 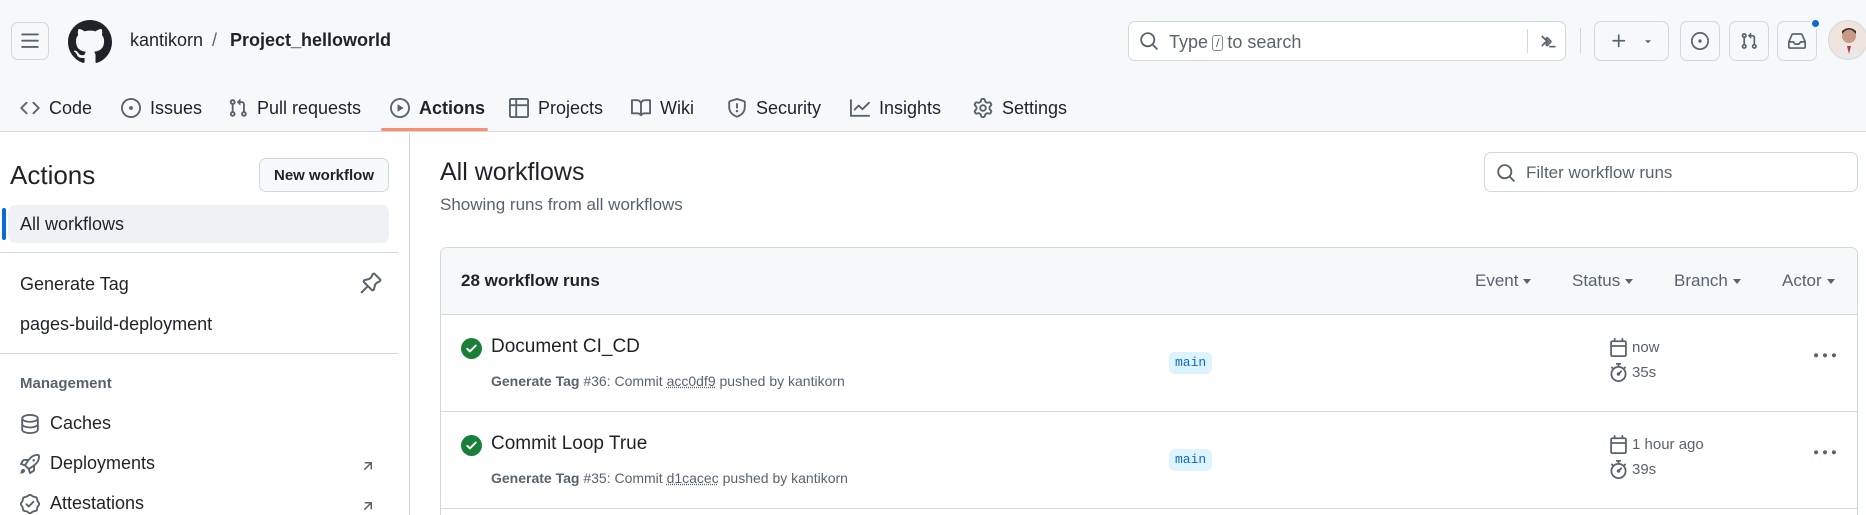 I want to click on commit-sha-link: acc0df9, so click(x=691, y=381).